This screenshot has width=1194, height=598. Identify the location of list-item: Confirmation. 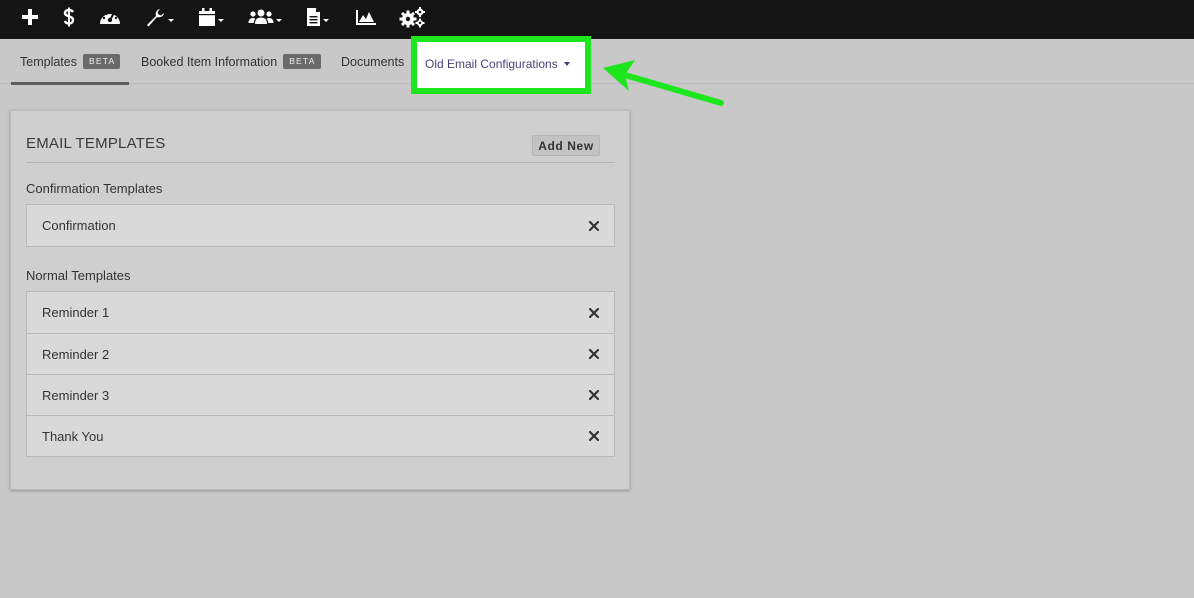
(320, 225).